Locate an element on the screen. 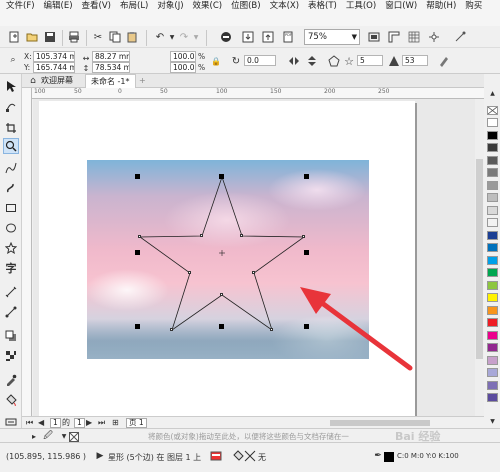 This screenshot has width=500, height=472. add-page-icon: ⊞ is located at coordinates (115, 423).